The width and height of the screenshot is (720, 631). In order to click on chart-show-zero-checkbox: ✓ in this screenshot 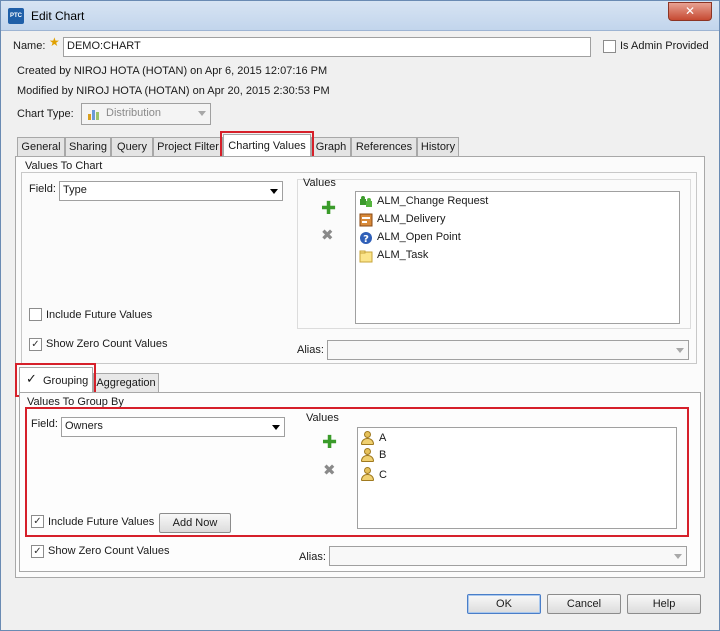, I will do `click(35, 344)`.